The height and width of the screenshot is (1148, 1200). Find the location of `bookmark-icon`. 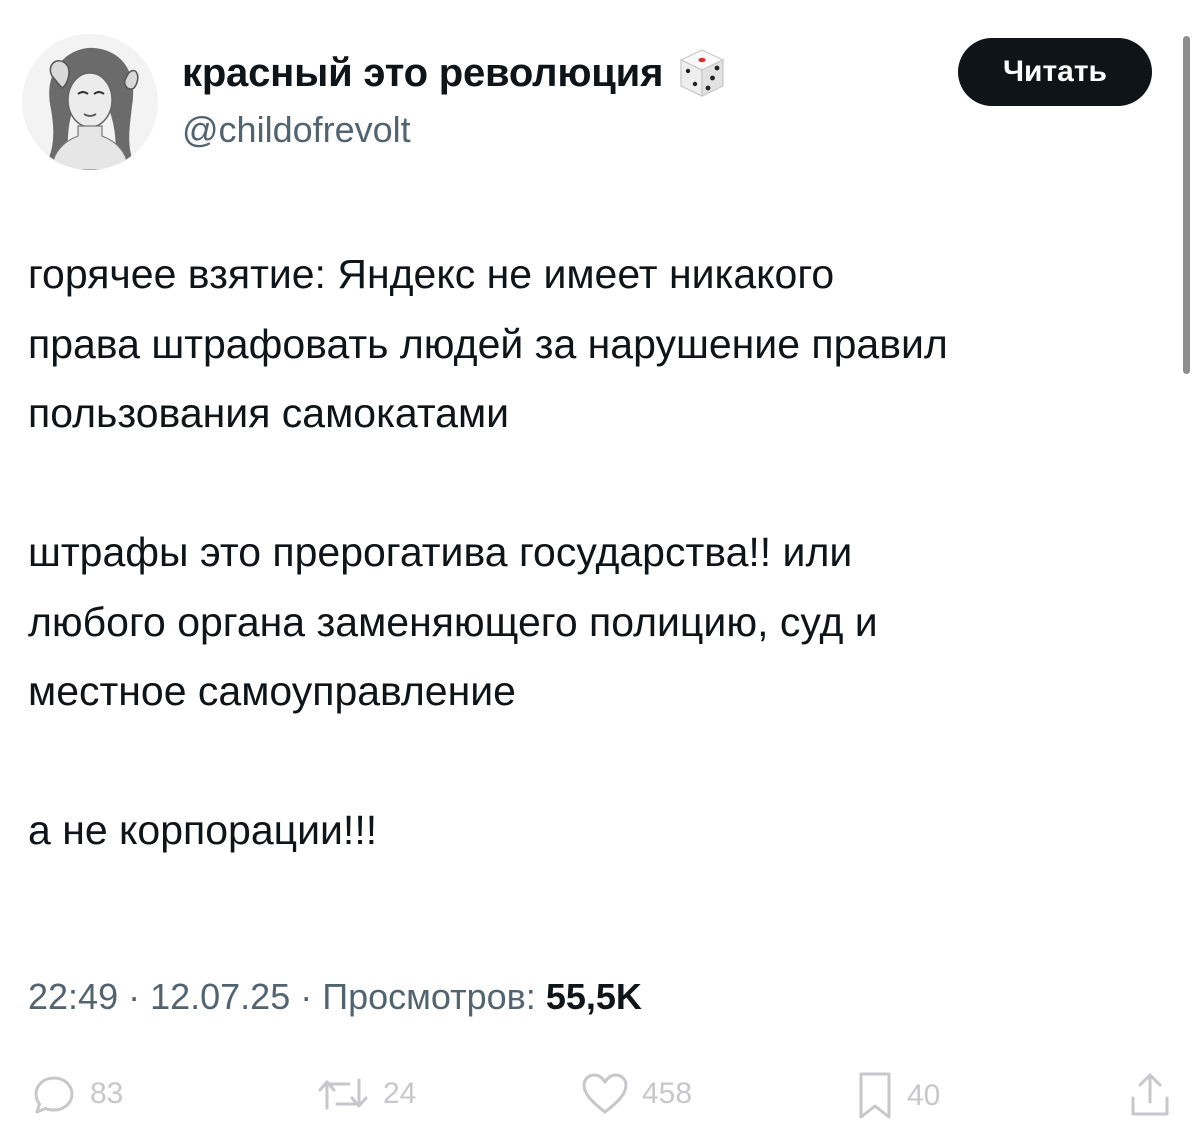

bookmark-icon is located at coordinates (875, 1095).